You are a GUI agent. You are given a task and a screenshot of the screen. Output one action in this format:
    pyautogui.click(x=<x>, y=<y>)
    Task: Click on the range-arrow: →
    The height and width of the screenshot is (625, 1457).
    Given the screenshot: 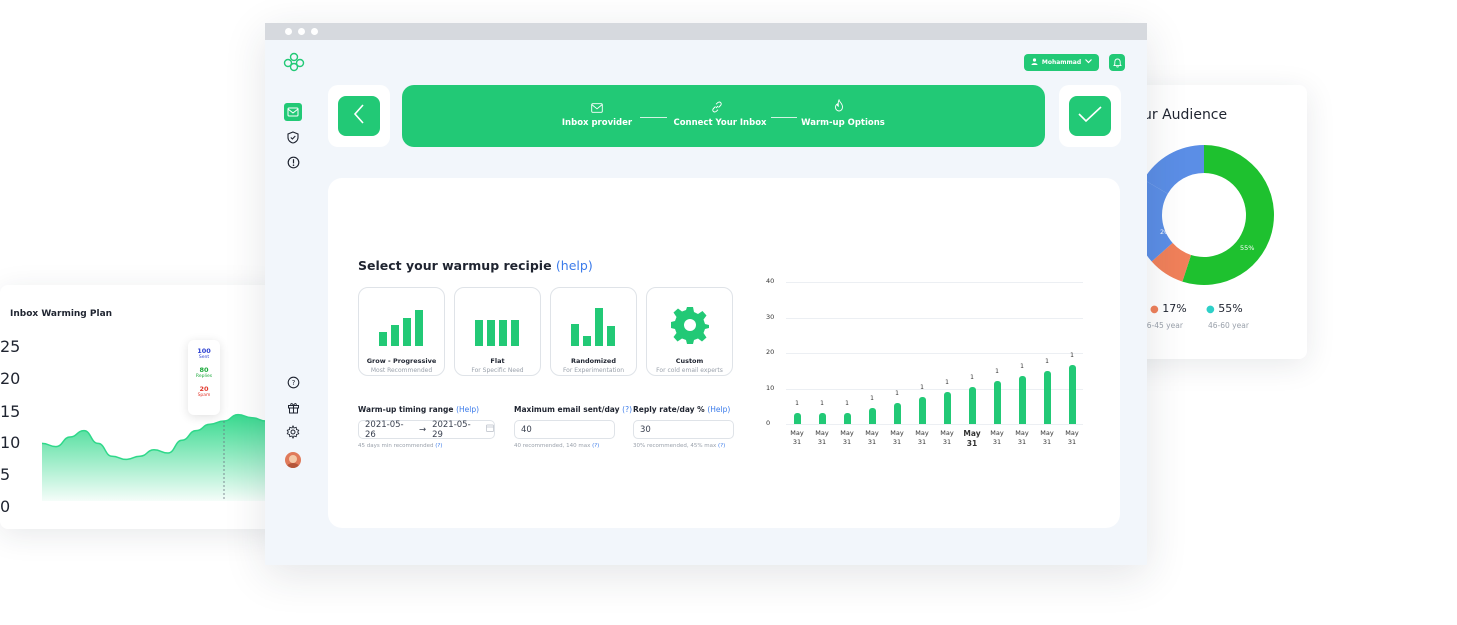 What is the action you would take?
    pyautogui.click(x=422, y=429)
    